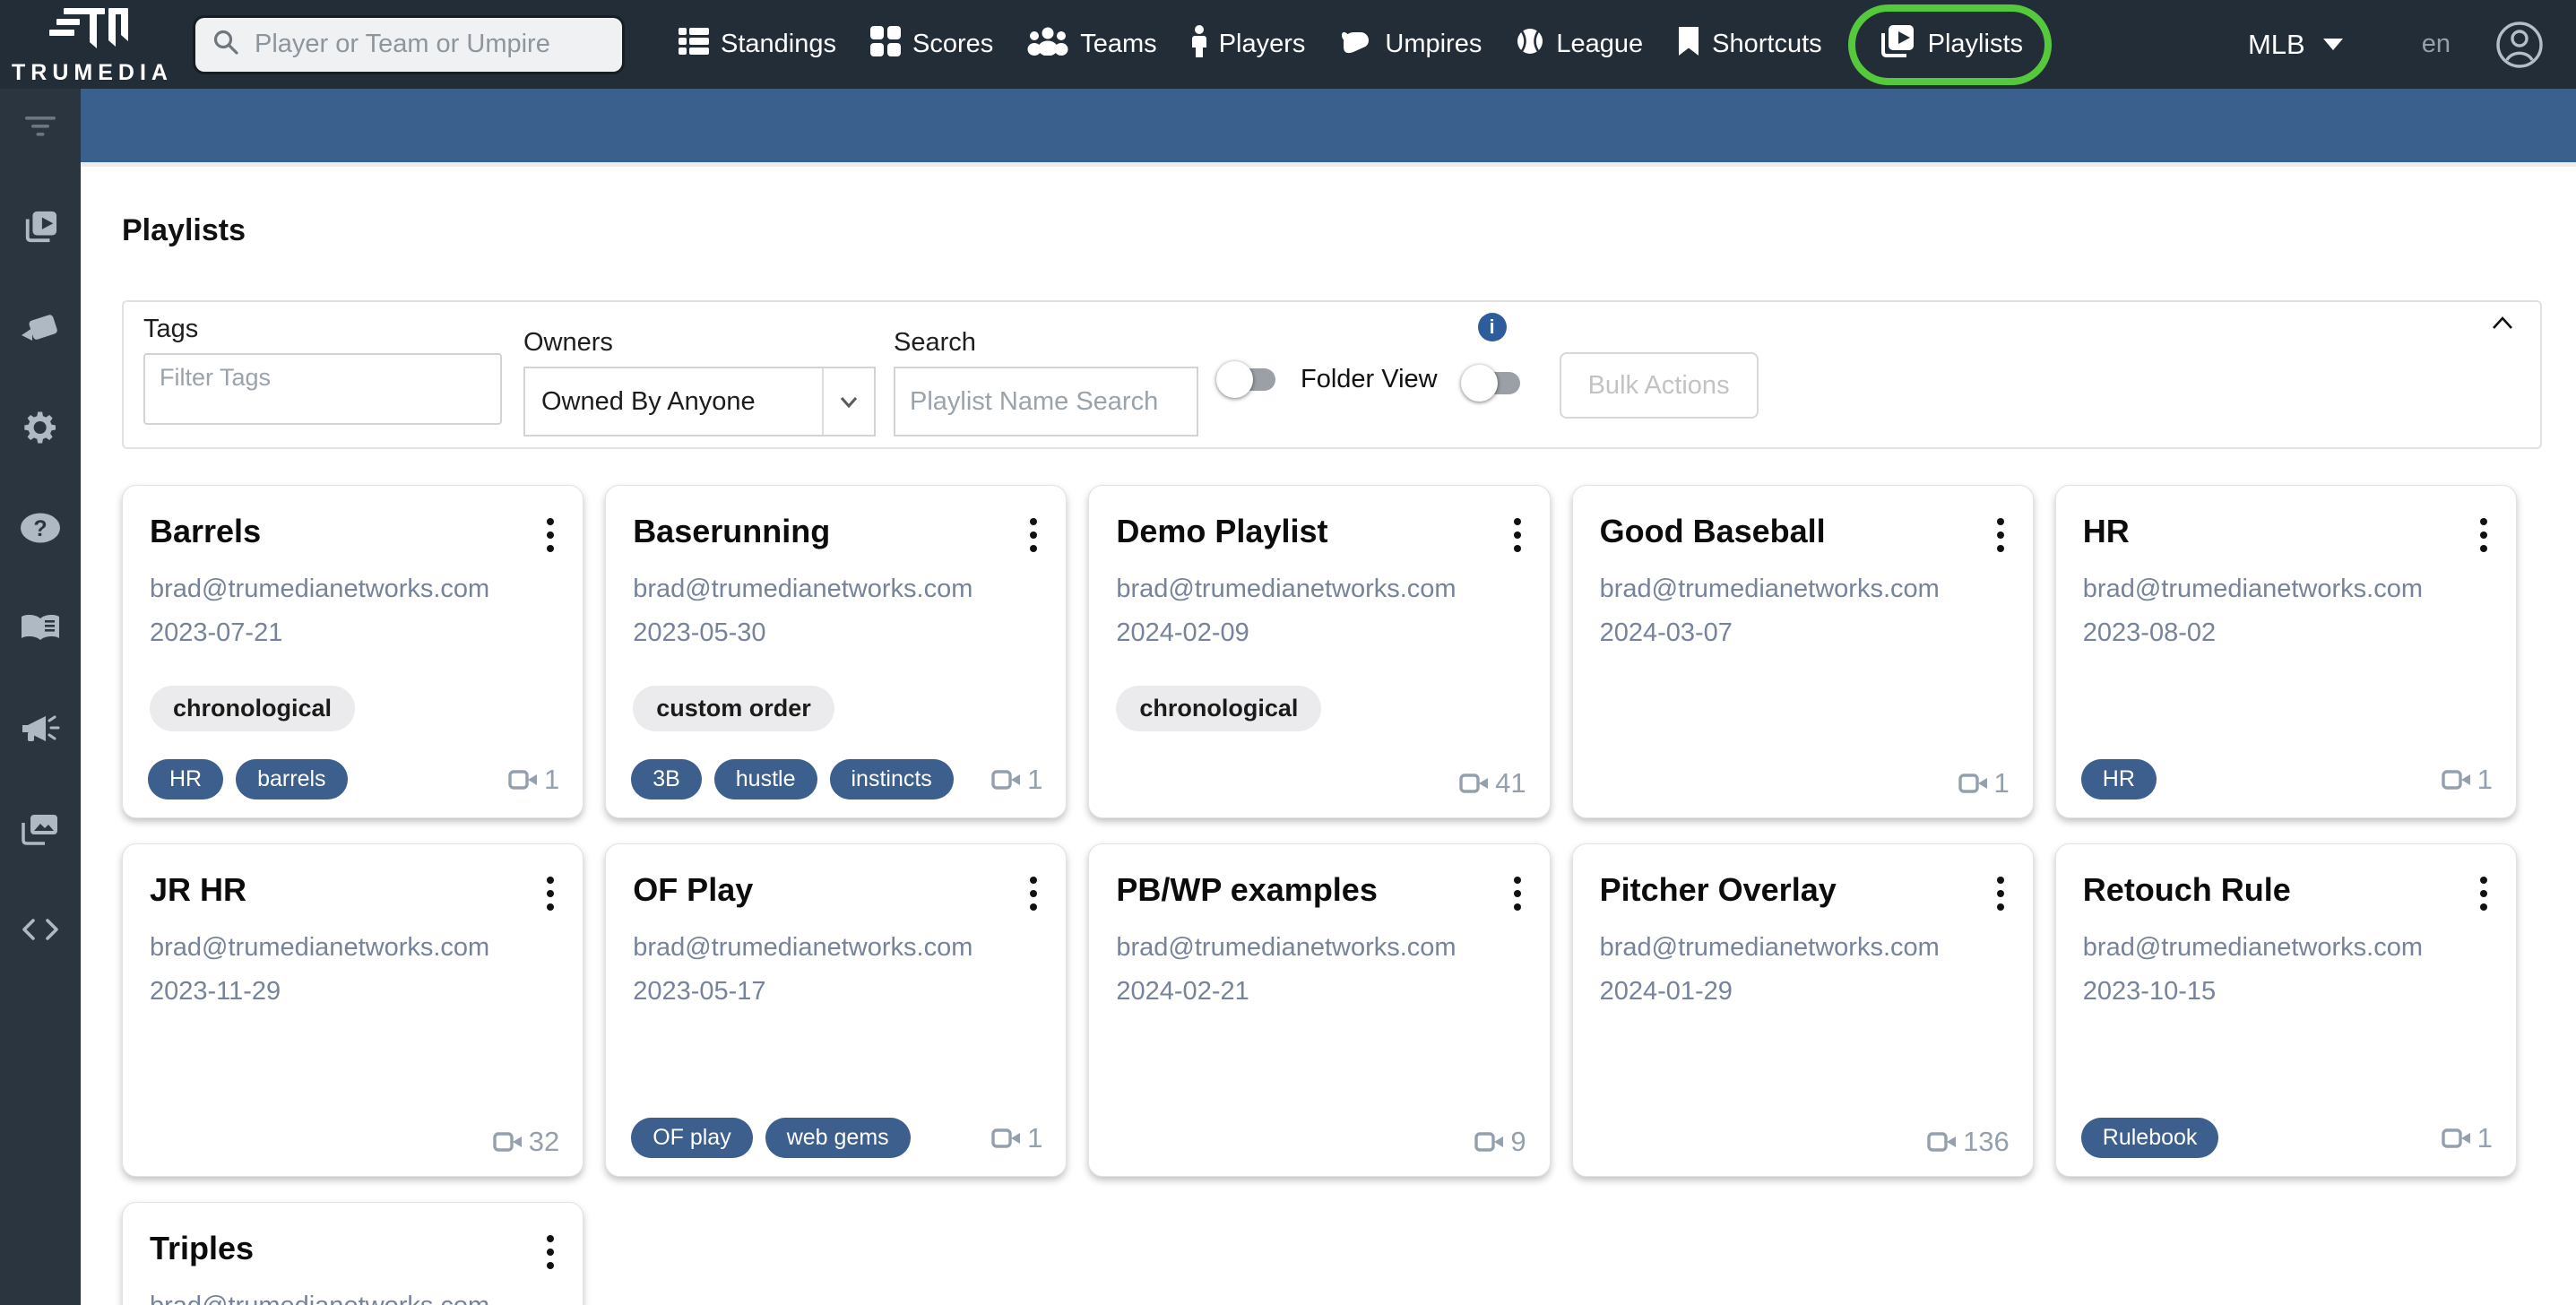 This screenshot has width=2576, height=1305. I want to click on media-images-icon, so click(40, 829).